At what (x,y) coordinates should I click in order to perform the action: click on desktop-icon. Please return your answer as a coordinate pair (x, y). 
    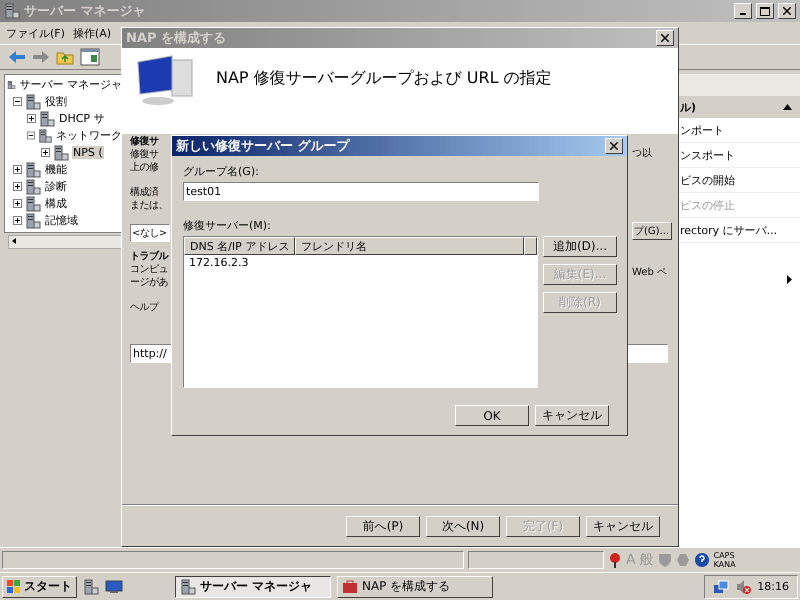
    Looking at the image, I should click on (114, 587).